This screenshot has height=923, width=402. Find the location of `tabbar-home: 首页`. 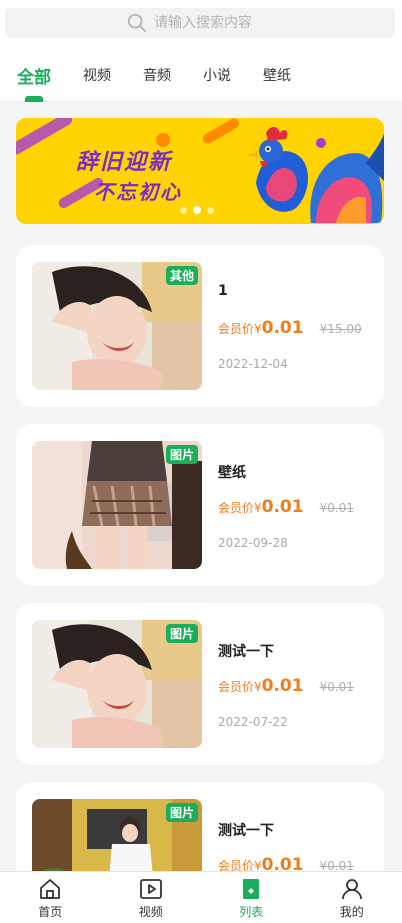

tabbar-home: 首页 is located at coordinates (50, 897).